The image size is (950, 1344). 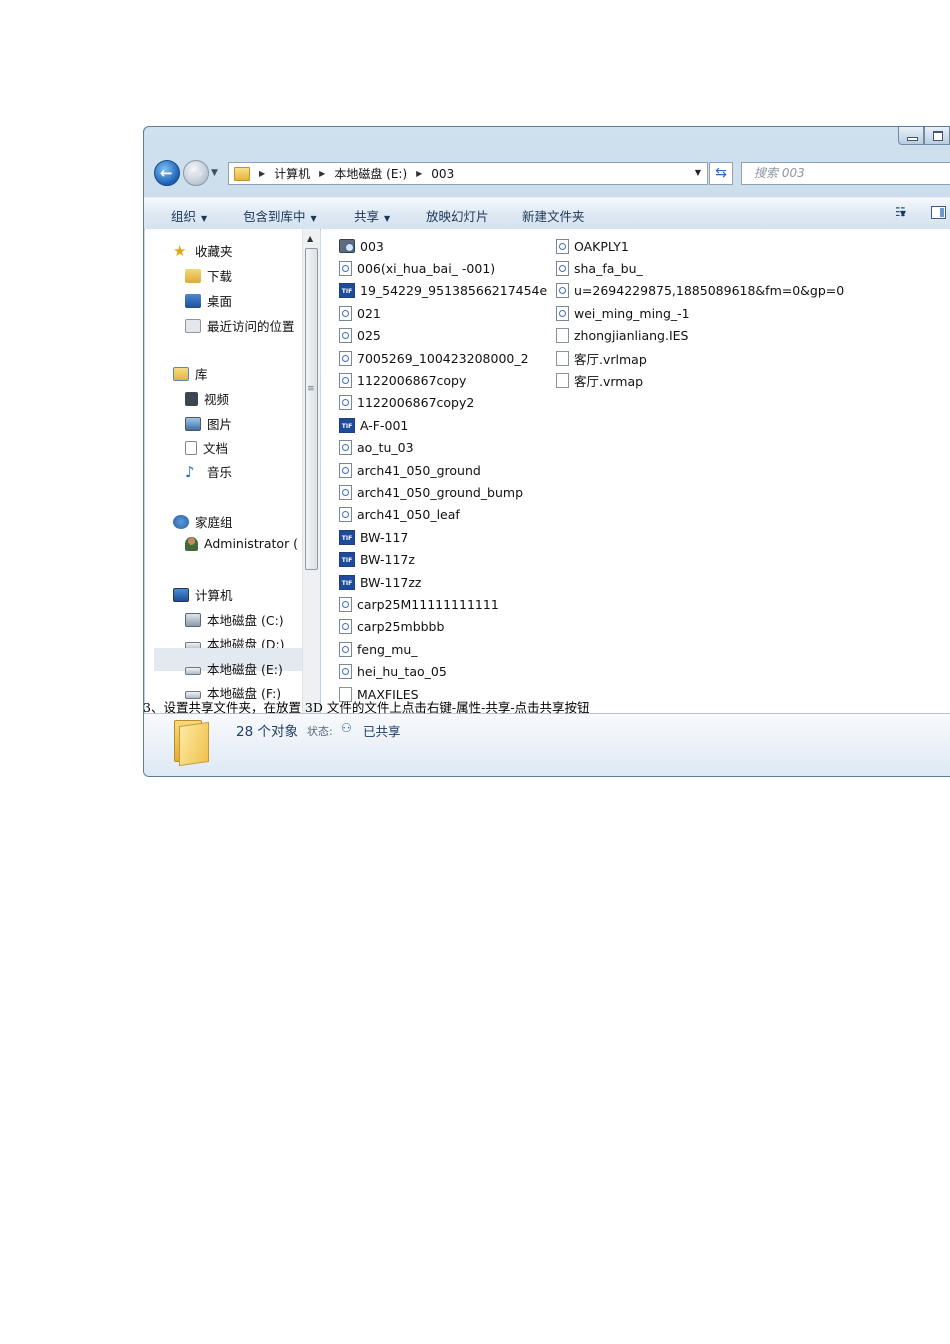 I want to click on file-item: 021, so click(x=360, y=313).